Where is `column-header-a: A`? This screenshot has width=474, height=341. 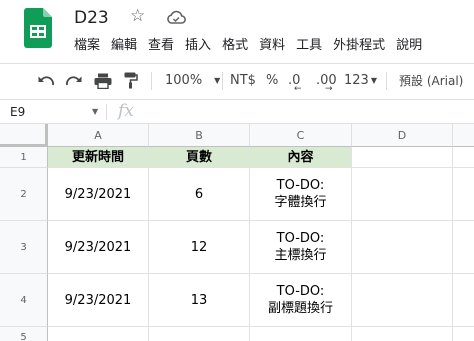 column-header-a: A is located at coordinates (98, 135).